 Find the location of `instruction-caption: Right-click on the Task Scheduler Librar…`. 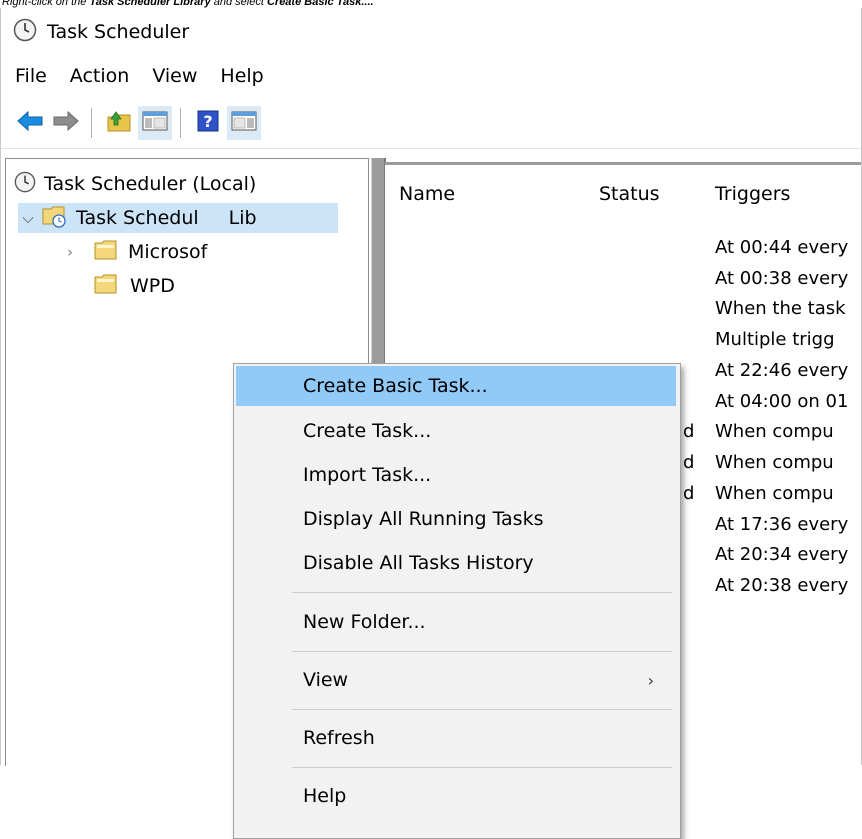

instruction-caption: Right-click on the Task Scheduler Librar… is located at coordinates (188, 4).